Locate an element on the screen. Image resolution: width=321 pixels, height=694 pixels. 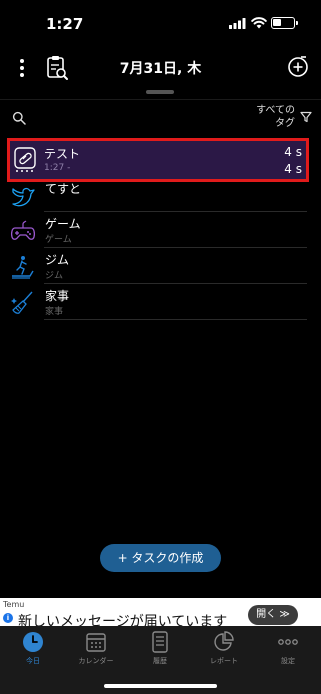
clock-icon is located at coordinates (33, 642).